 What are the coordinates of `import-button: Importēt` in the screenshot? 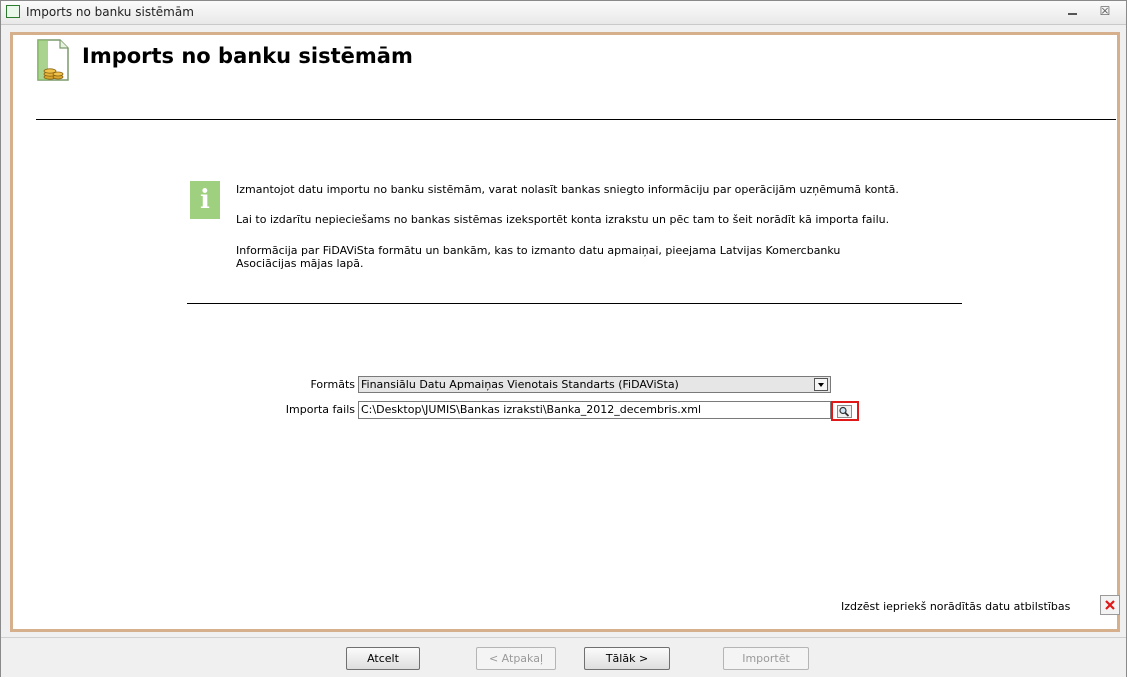 It's located at (766, 658).